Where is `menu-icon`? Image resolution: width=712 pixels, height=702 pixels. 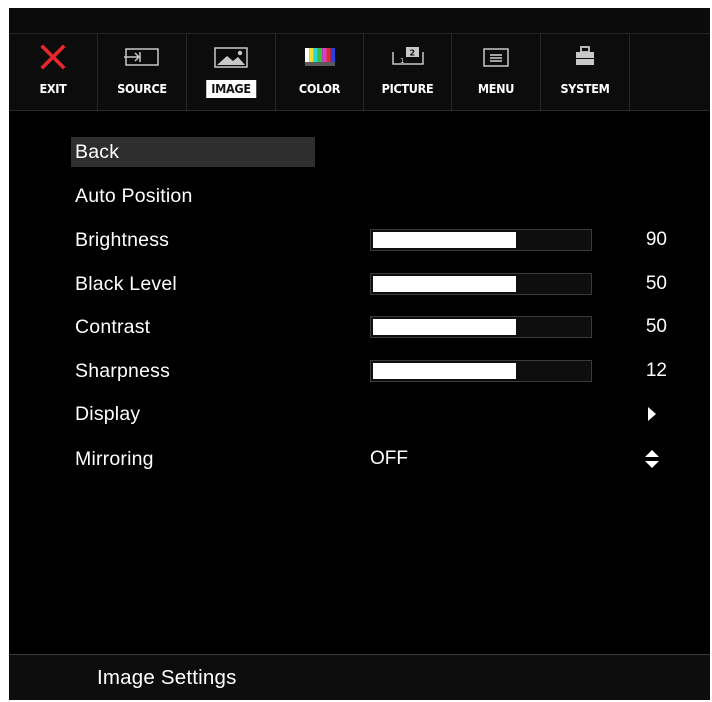 menu-icon is located at coordinates (496, 57).